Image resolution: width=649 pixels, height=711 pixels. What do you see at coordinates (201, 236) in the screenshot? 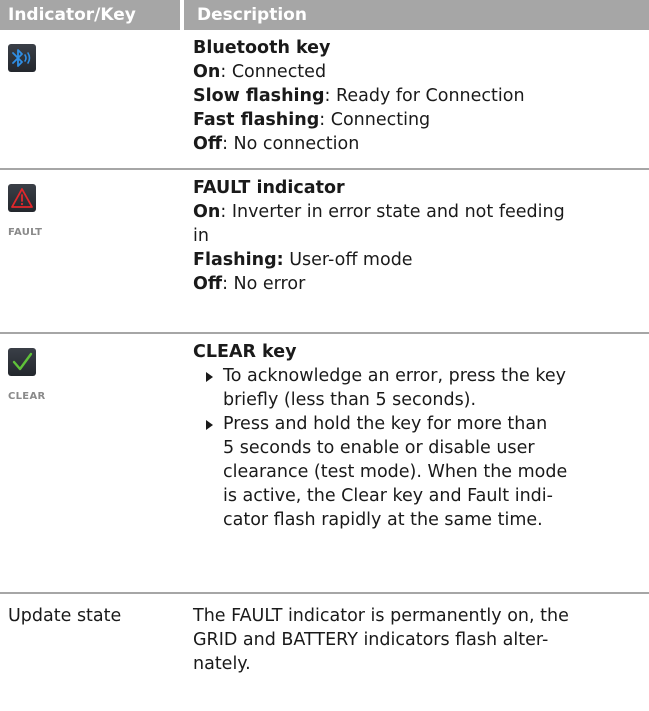
I see `status-line-continued: in` at bounding box center [201, 236].